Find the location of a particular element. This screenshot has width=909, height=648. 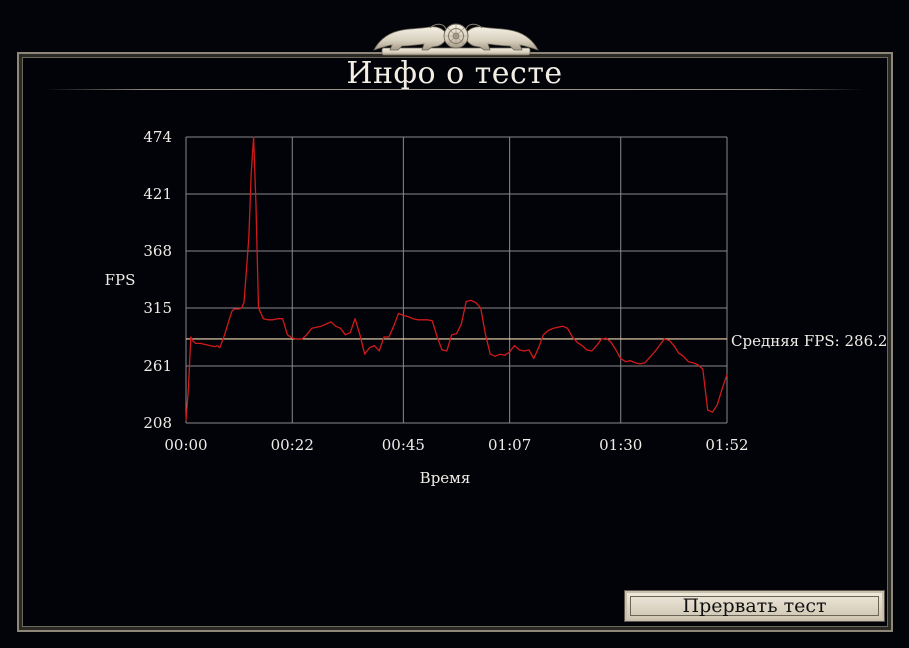

y-tick-label: 474 is located at coordinates (157, 137).